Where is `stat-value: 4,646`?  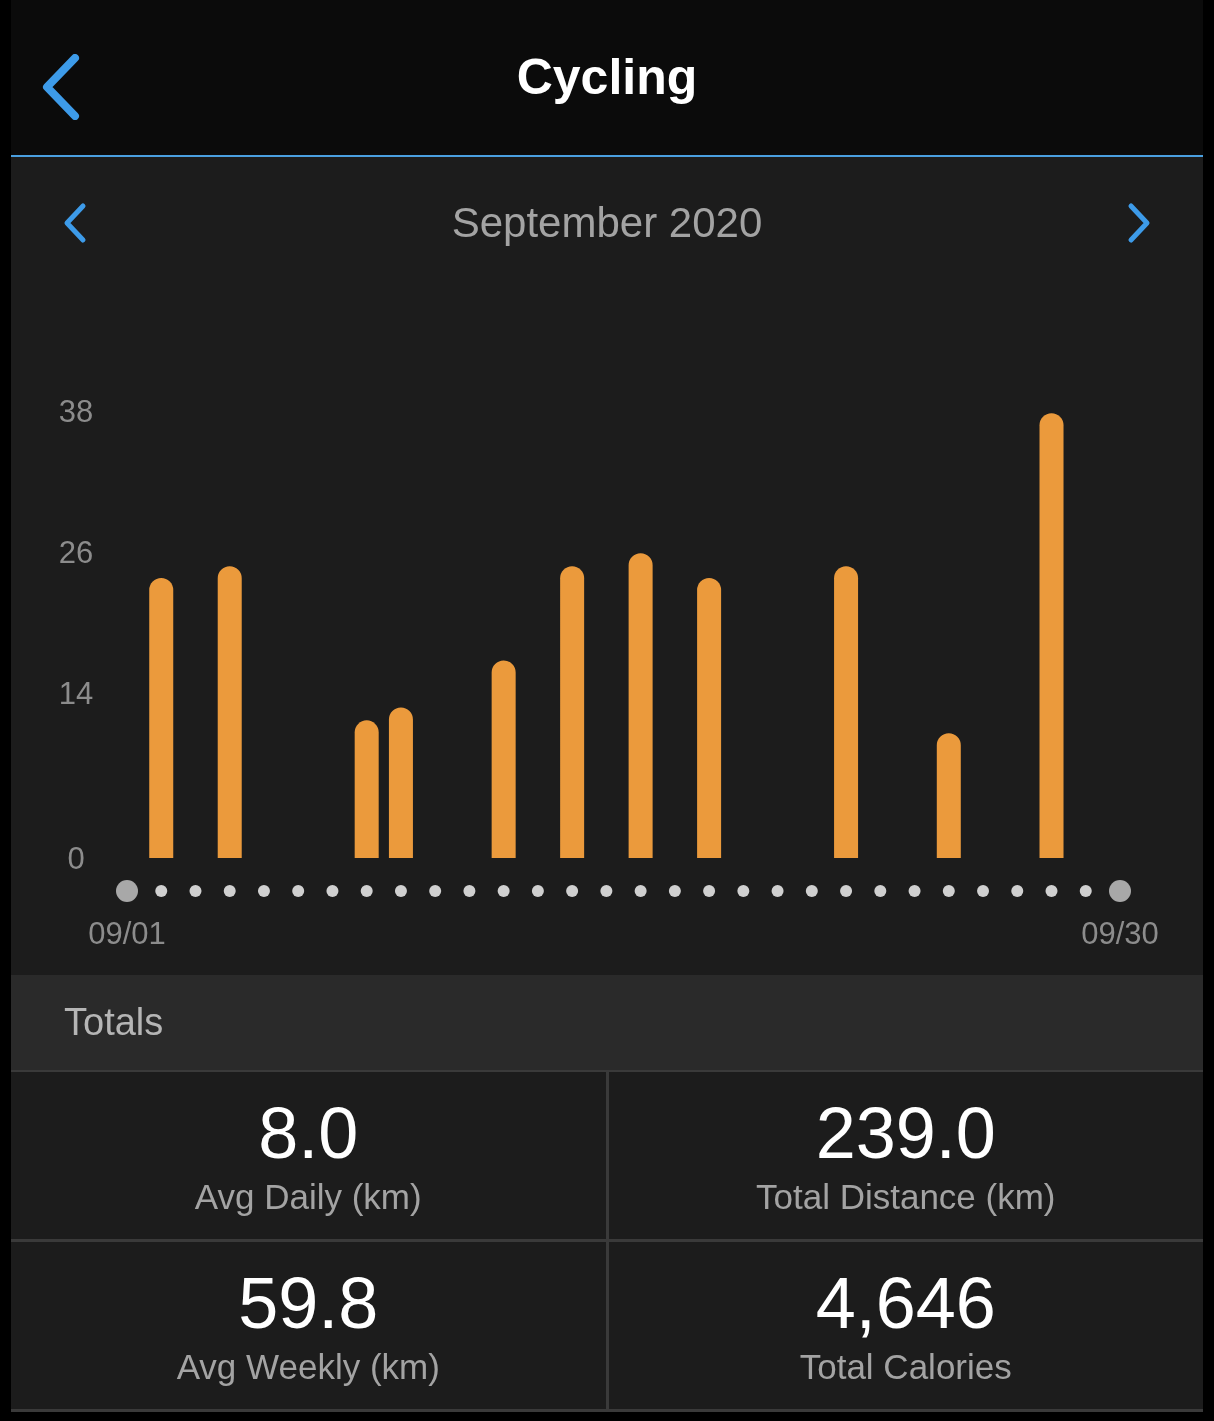 stat-value: 4,646 is located at coordinates (905, 1302).